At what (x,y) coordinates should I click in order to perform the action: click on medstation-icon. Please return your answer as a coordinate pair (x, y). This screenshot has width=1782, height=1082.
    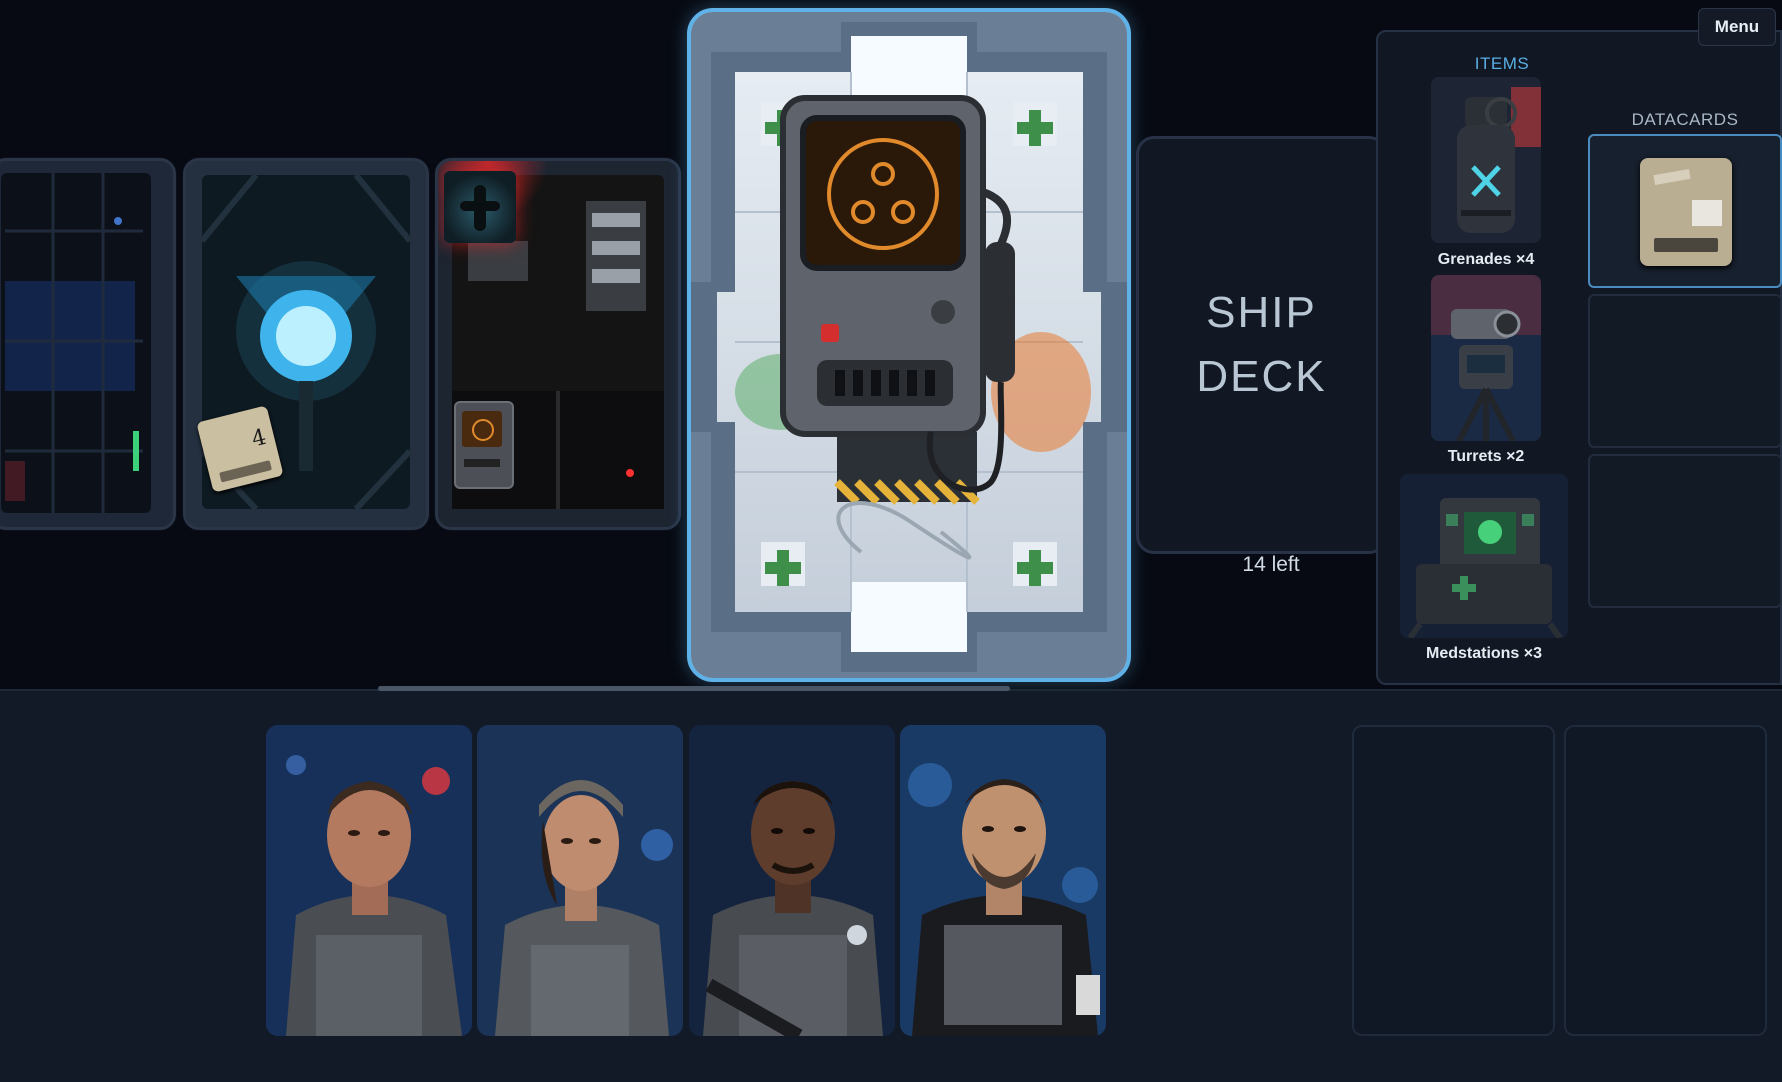
    Looking at the image, I should click on (1484, 556).